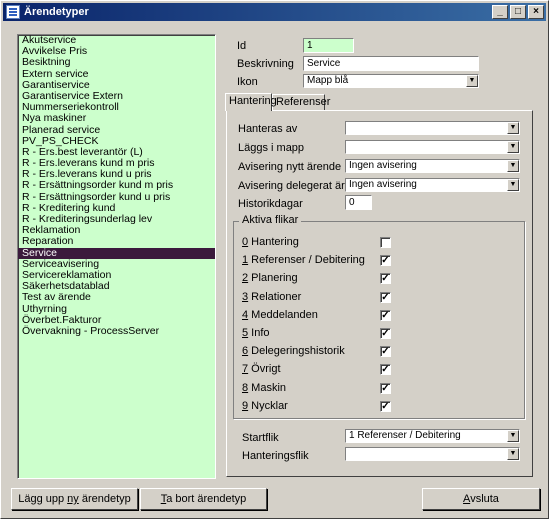  What do you see at coordinates (104, 499) in the screenshot?
I see `add-button-text-post: ärendetyp` at bounding box center [104, 499].